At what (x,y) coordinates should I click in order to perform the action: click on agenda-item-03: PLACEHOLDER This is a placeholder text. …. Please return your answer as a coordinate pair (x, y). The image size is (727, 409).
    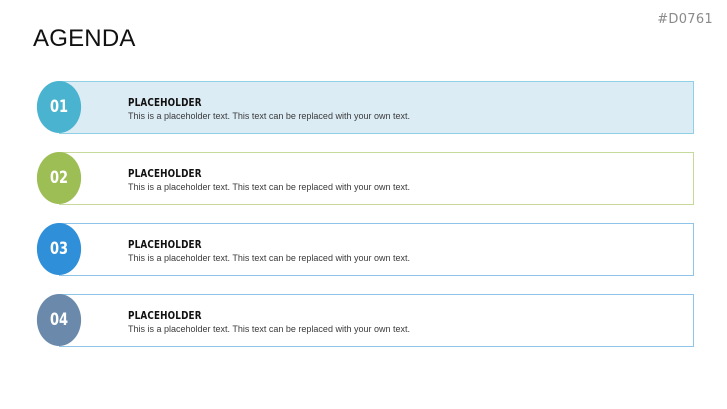
    Looking at the image, I should click on (363, 249).